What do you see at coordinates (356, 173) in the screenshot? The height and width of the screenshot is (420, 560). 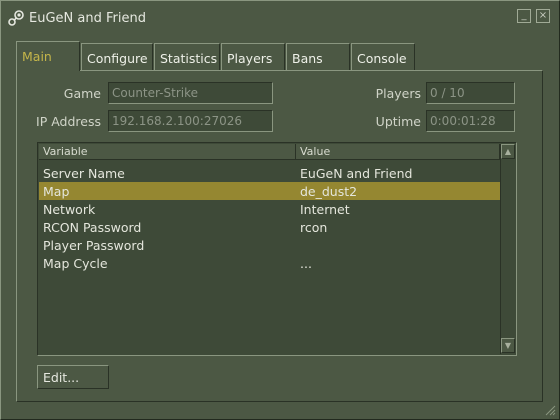 I see `value-cell: EuGeN and Friend` at bounding box center [356, 173].